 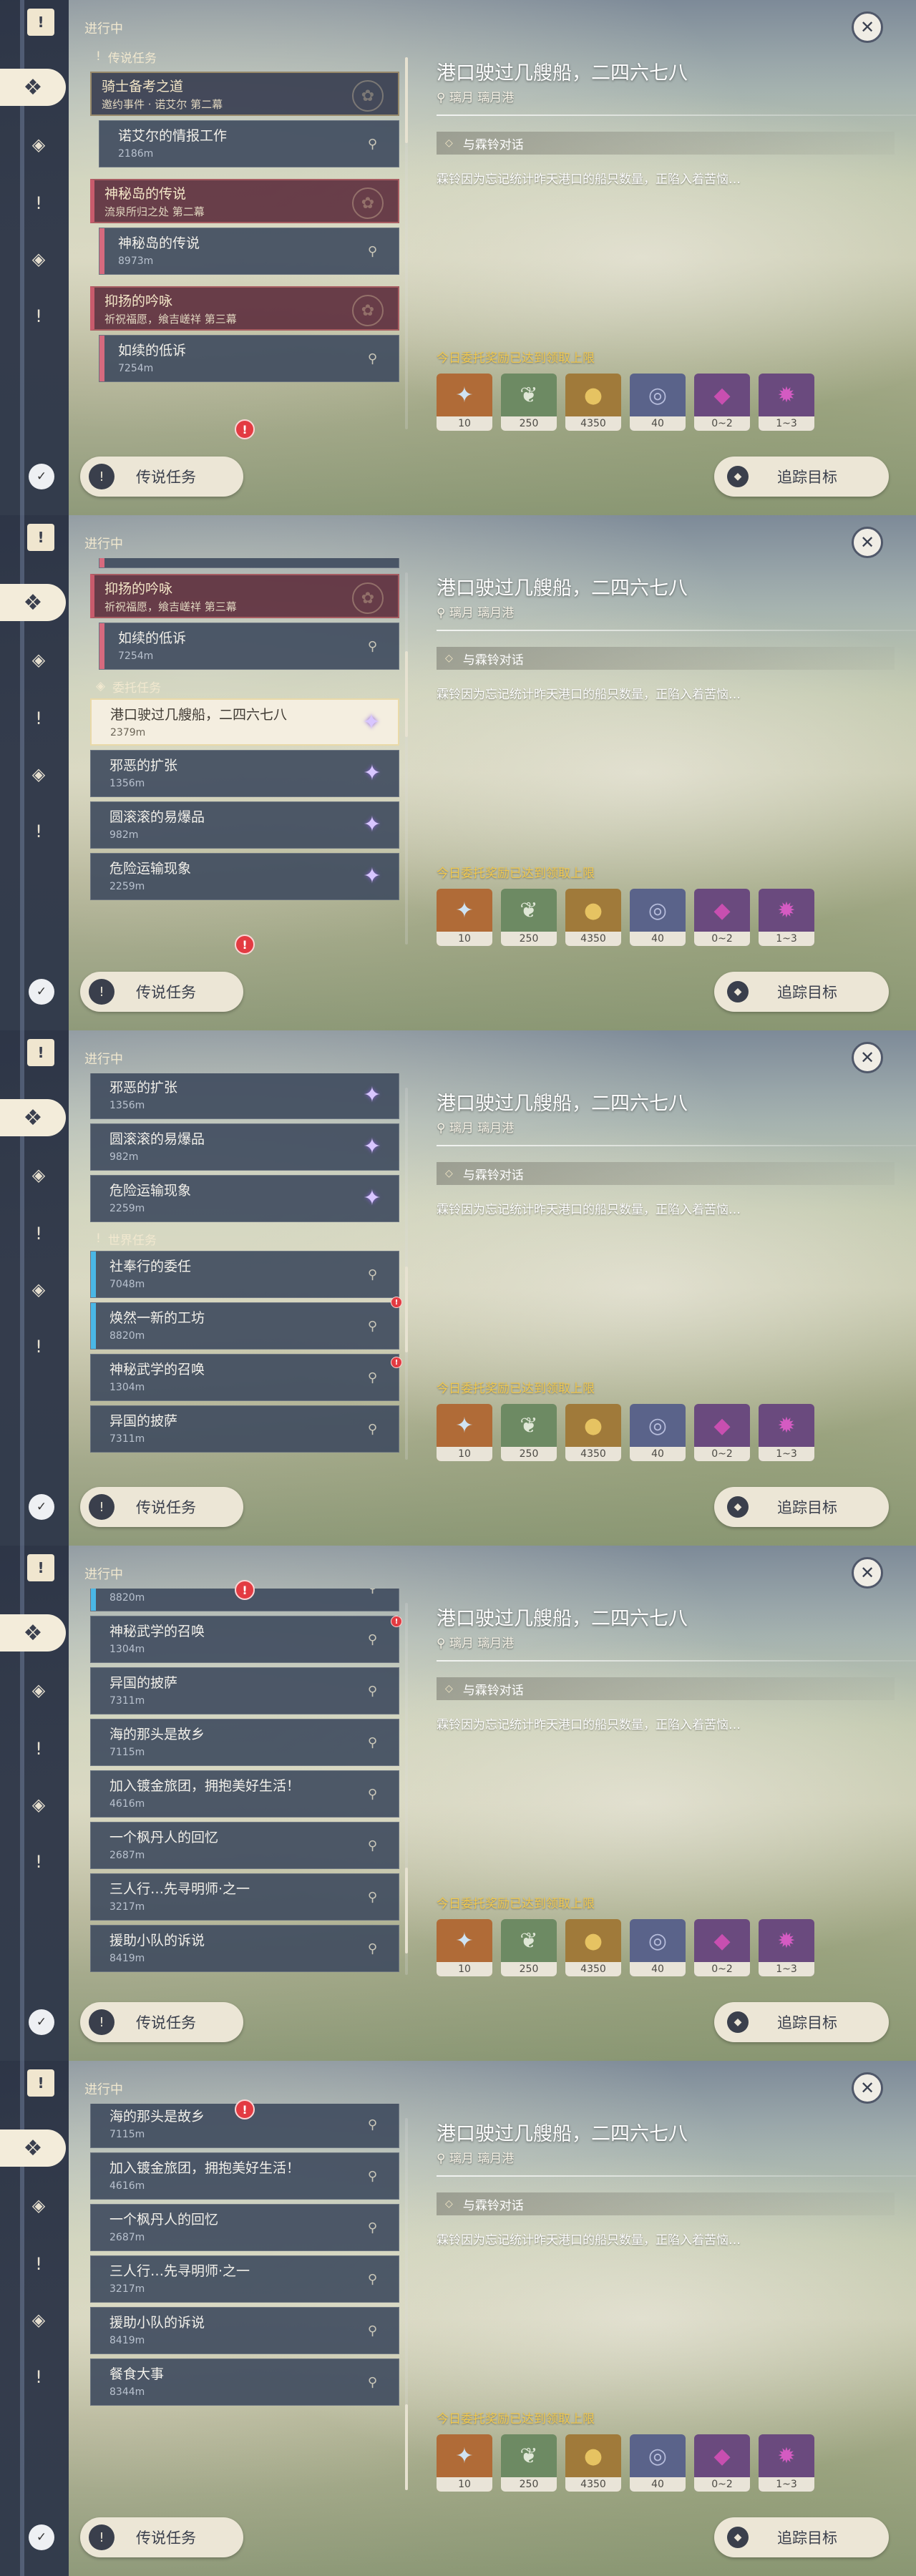 I want to click on quest-item: 社奉行的委任 7048m ⚲, so click(x=244, y=1274).